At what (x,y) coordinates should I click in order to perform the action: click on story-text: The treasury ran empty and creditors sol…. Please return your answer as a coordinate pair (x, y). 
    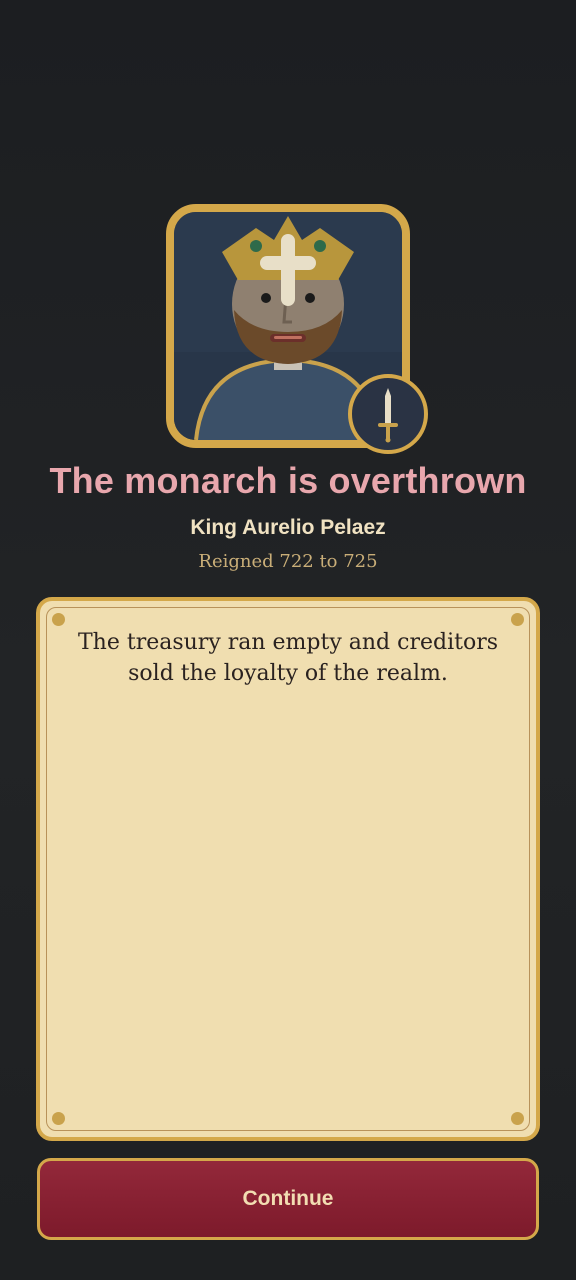
    Looking at the image, I should click on (288, 658).